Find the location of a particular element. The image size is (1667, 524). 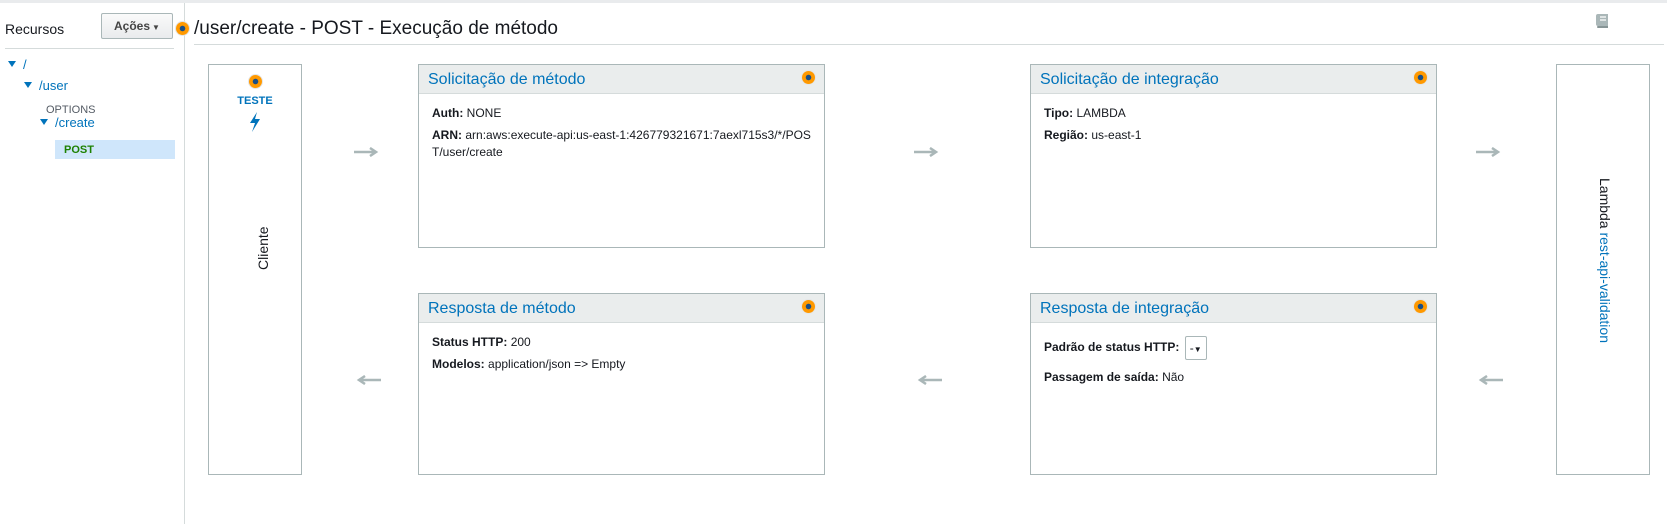

models-label: Modelos: is located at coordinates (458, 364).